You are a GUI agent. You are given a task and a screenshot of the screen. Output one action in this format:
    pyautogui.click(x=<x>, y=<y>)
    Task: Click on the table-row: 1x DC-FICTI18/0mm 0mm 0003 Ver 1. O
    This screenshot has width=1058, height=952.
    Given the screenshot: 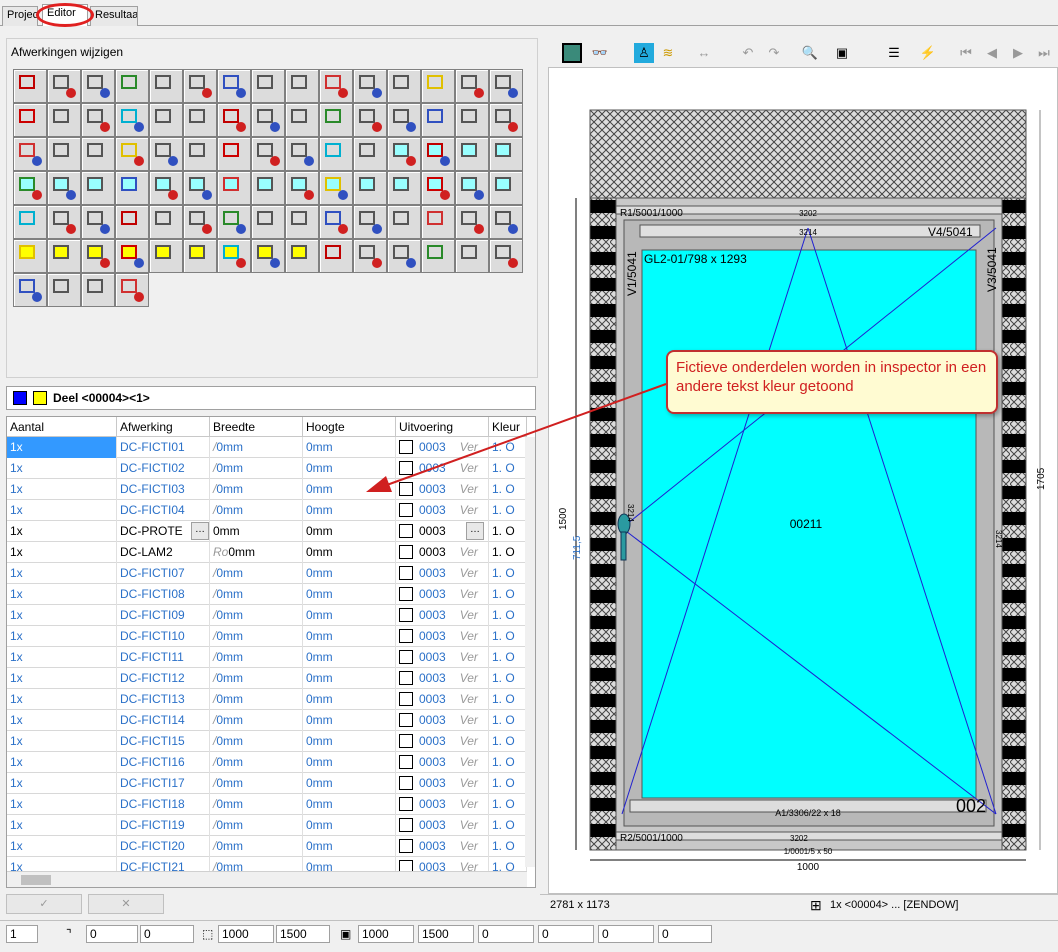 What is the action you would take?
    pyautogui.click(x=267, y=804)
    